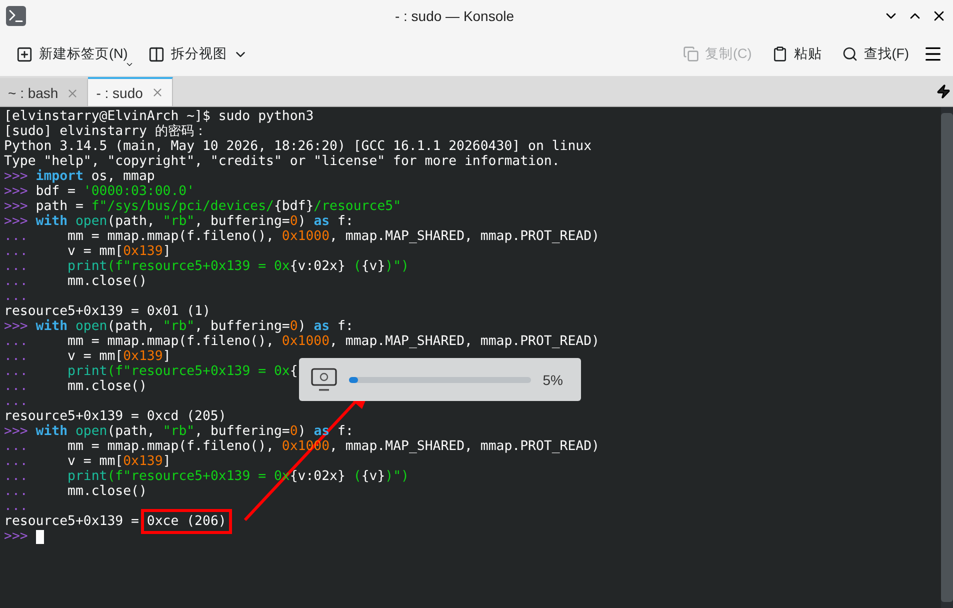 Image resolution: width=953 pixels, height=608 pixels. Describe the element at coordinates (159, 116) in the screenshot. I see `code-token: [elvinstarry@ElvinArch ~]$ sudo python3` at that location.